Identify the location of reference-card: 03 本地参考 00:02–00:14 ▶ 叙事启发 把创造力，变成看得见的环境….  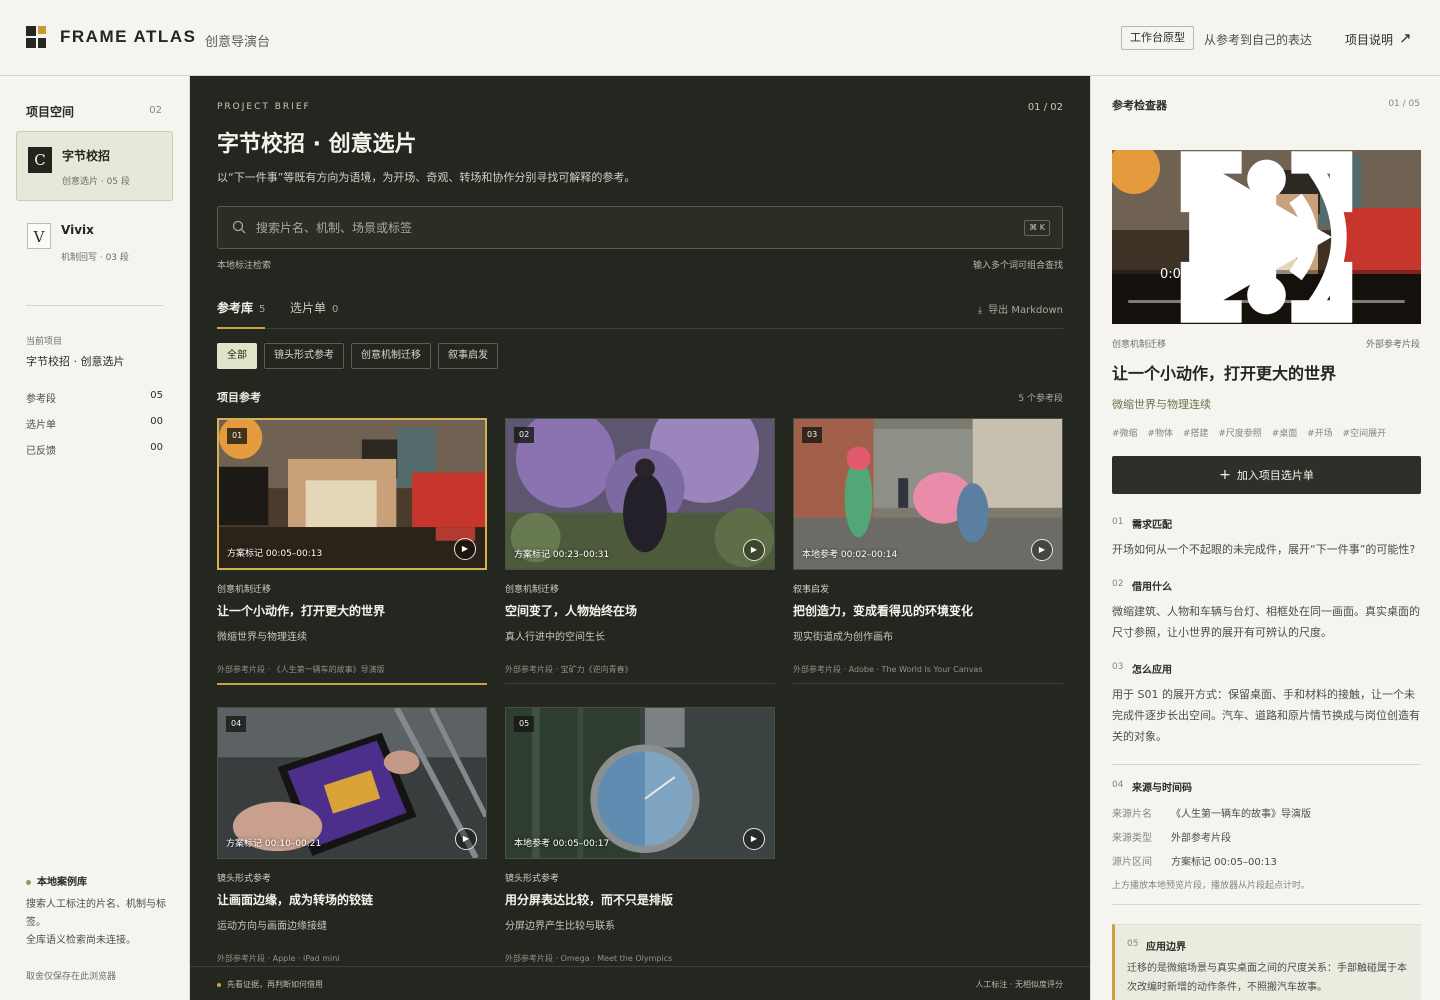
(928, 552).